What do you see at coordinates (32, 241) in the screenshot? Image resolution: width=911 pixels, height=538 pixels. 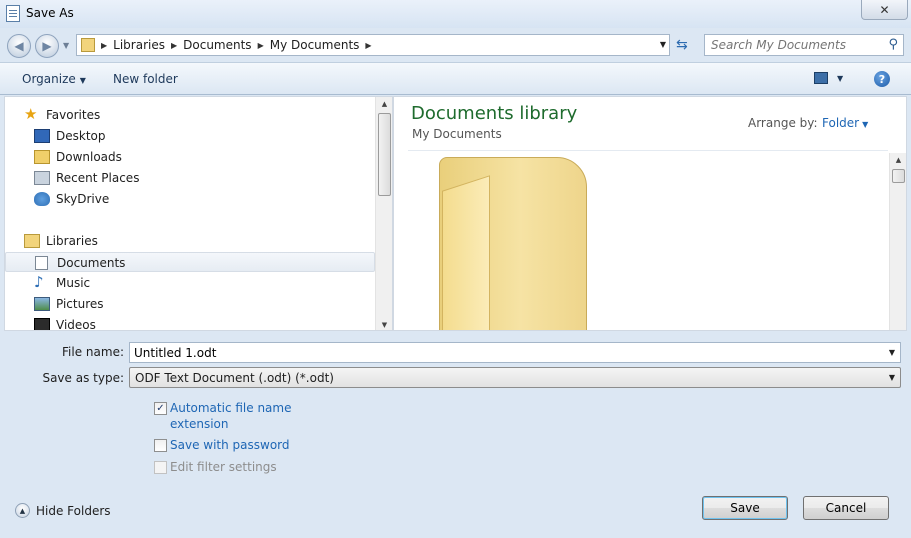 I see `libraries-icon` at bounding box center [32, 241].